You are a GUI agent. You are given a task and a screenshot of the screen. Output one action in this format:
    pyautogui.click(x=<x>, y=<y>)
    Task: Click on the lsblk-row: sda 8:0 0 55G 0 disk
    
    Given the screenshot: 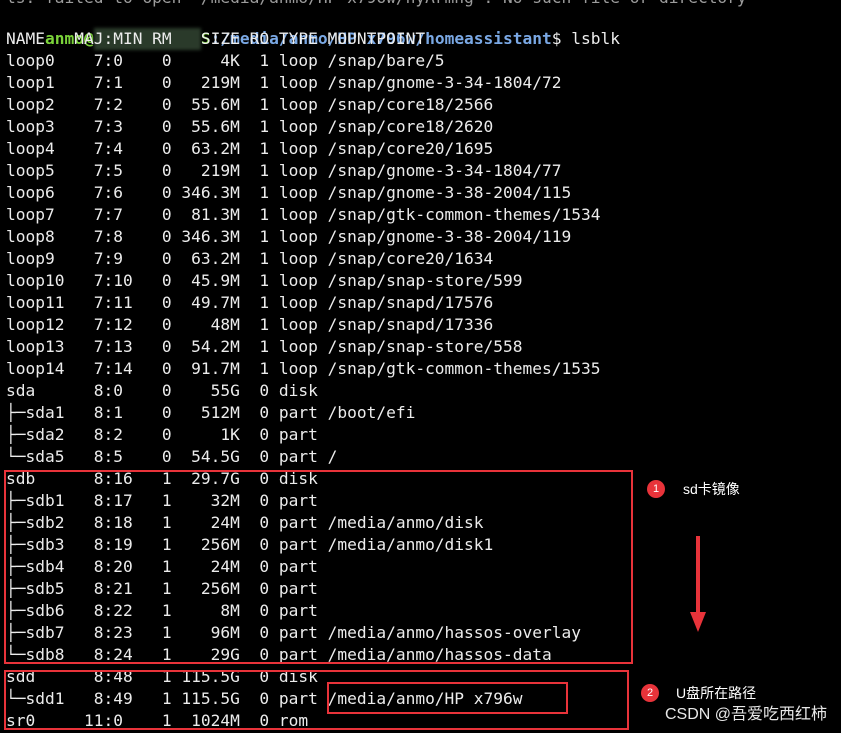 What is the action you would take?
    pyautogui.click(x=162, y=390)
    